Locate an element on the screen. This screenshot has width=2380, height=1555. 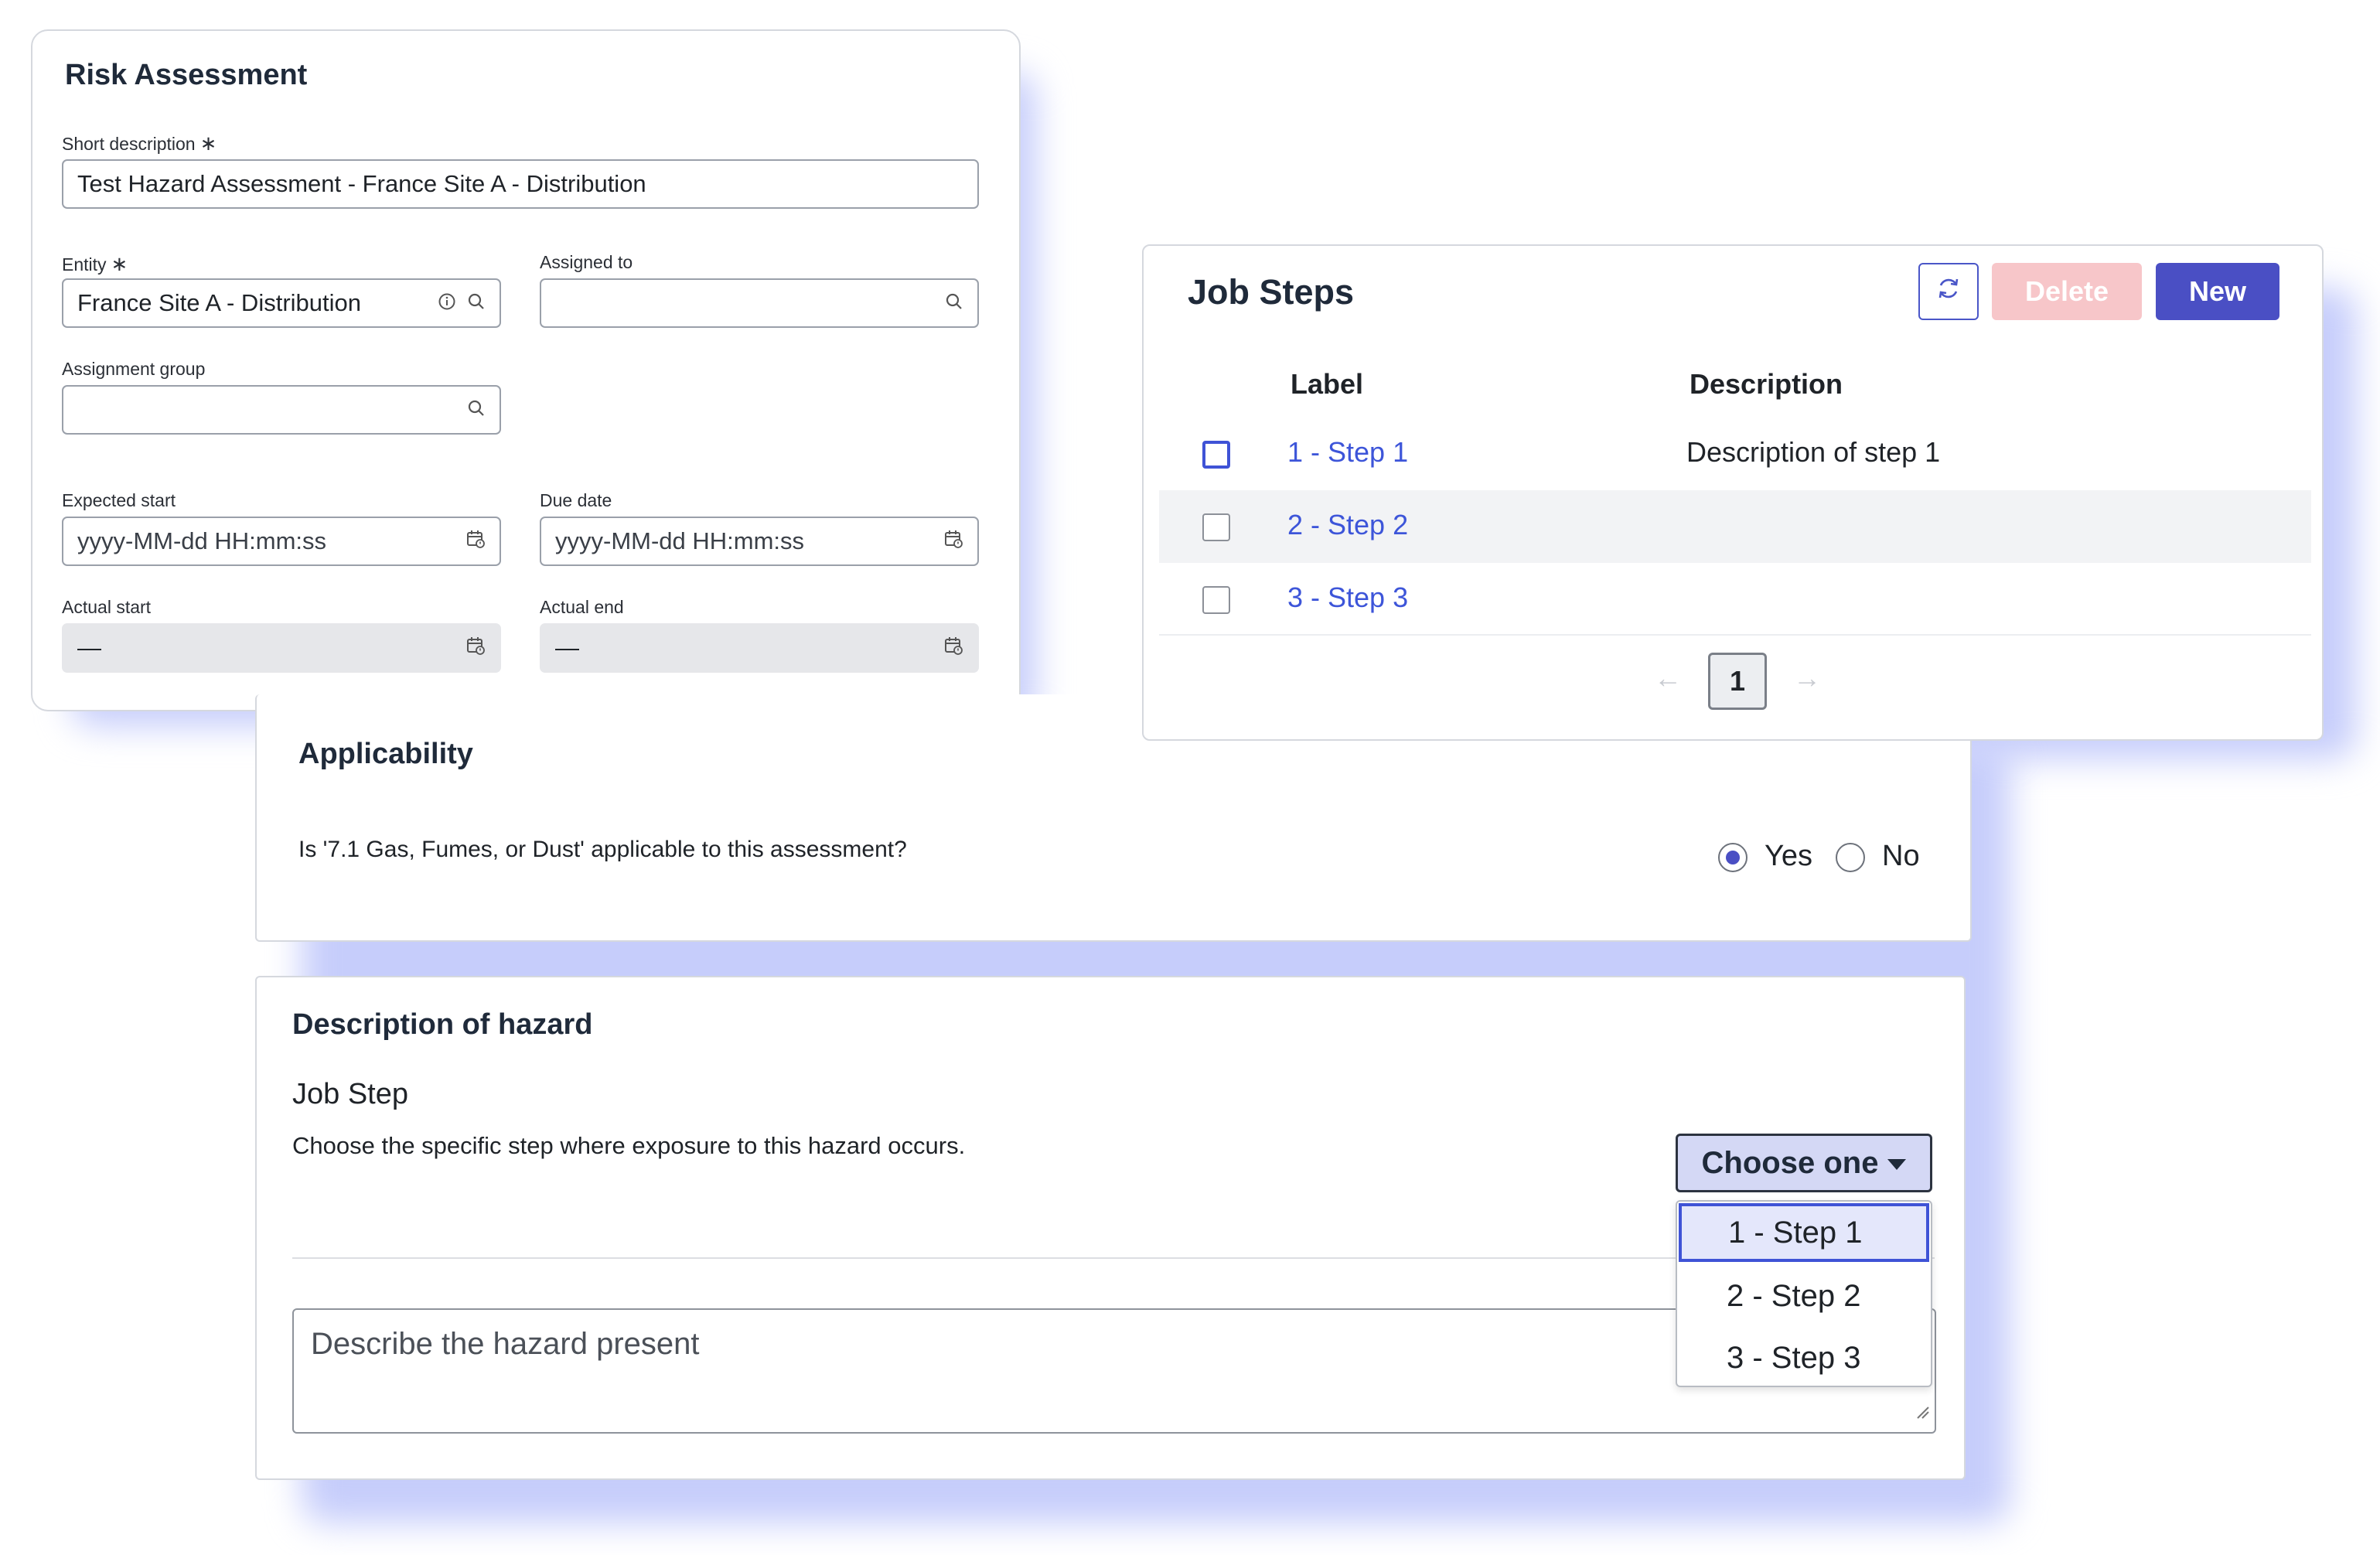
table-row: 1 - Step 1 Description of step 1 is located at coordinates (1735, 454).